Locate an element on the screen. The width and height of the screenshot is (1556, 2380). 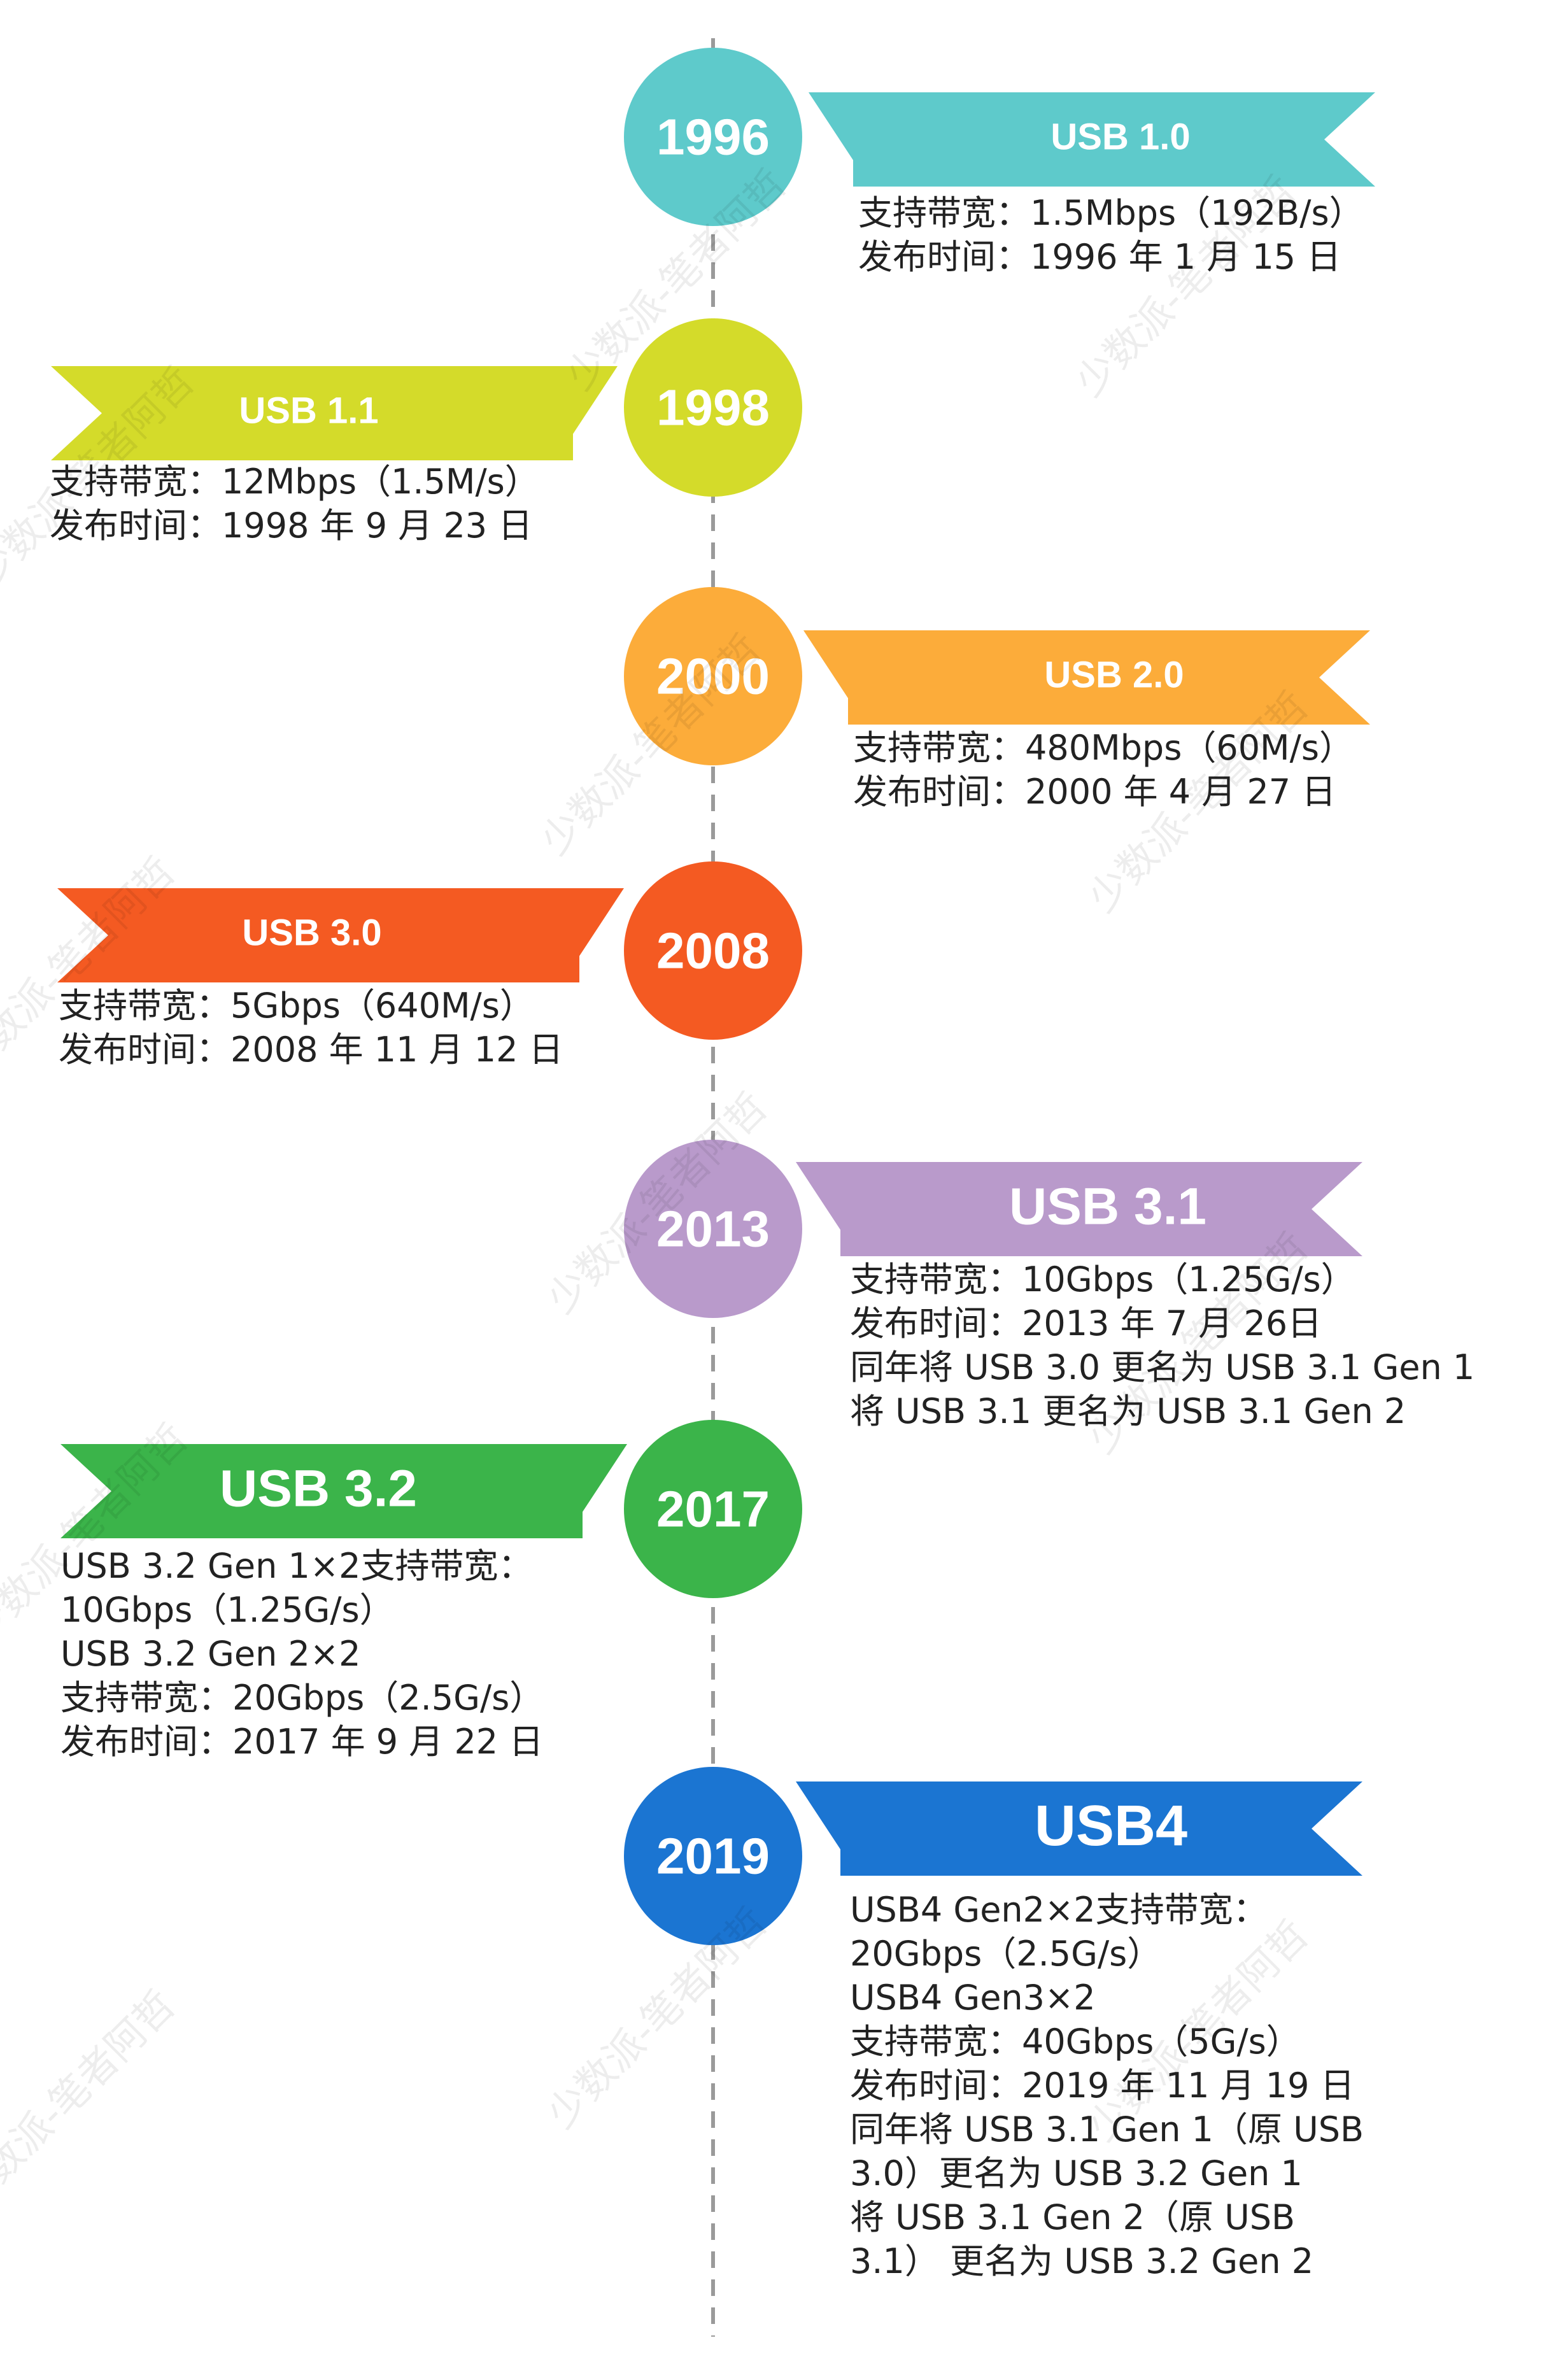
description-line: 3.0）更名为 USB 3.2 Gen 1 is located at coordinates (1076, 2173).